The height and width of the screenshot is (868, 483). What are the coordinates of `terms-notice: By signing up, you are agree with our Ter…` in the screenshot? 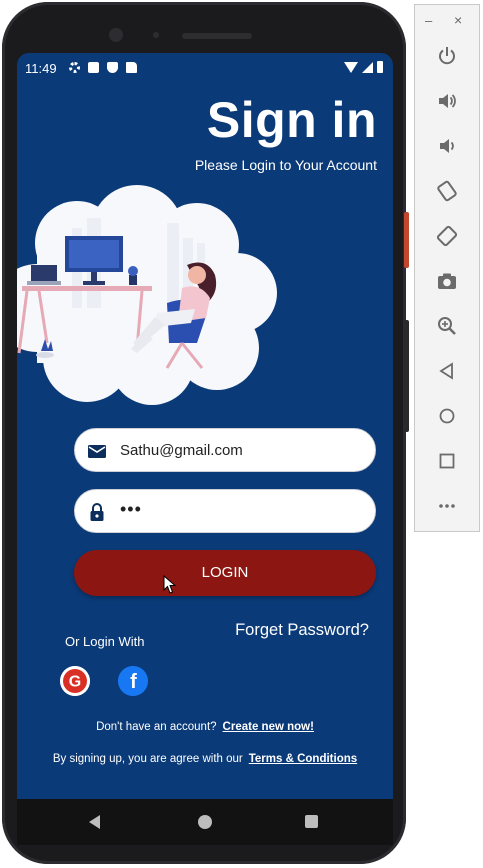 It's located at (205, 759).